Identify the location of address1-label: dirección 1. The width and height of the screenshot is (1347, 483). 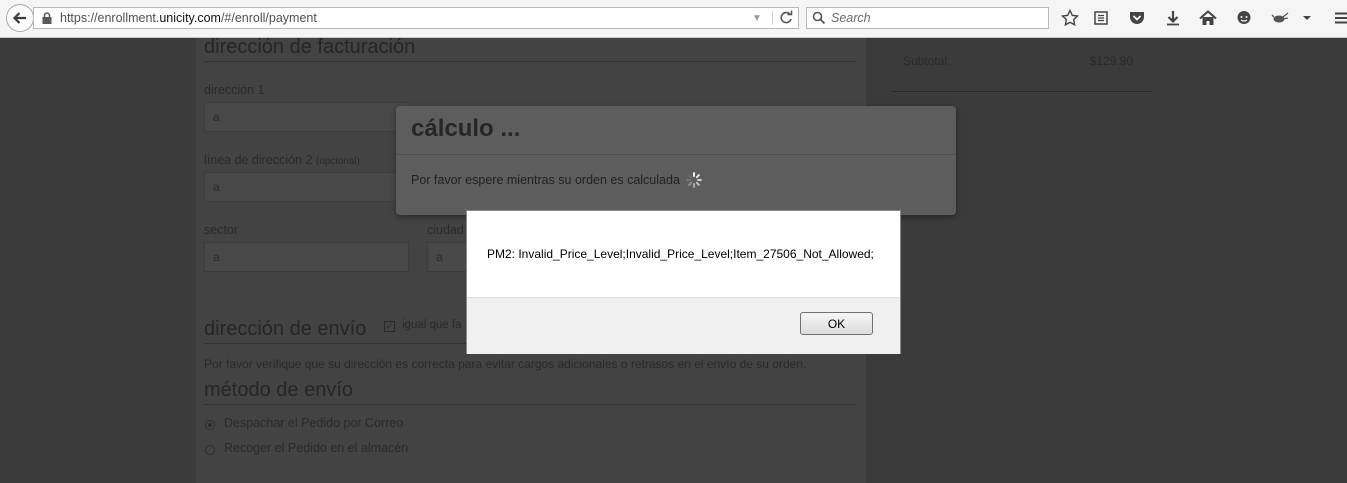
(234, 90).